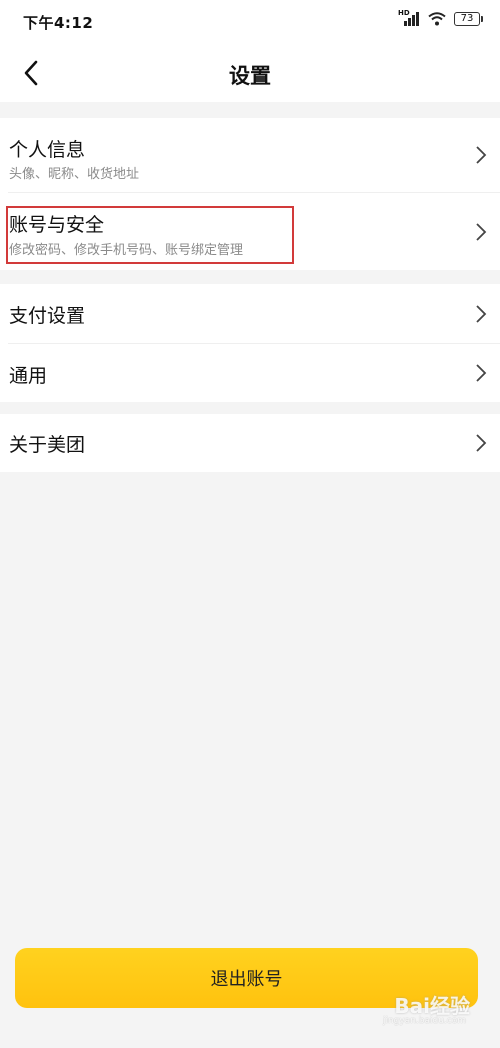 The height and width of the screenshot is (1048, 500). What do you see at coordinates (250, 76) in the screenshot?
I see `page-title: 设置` at bounding box center [250, 76].